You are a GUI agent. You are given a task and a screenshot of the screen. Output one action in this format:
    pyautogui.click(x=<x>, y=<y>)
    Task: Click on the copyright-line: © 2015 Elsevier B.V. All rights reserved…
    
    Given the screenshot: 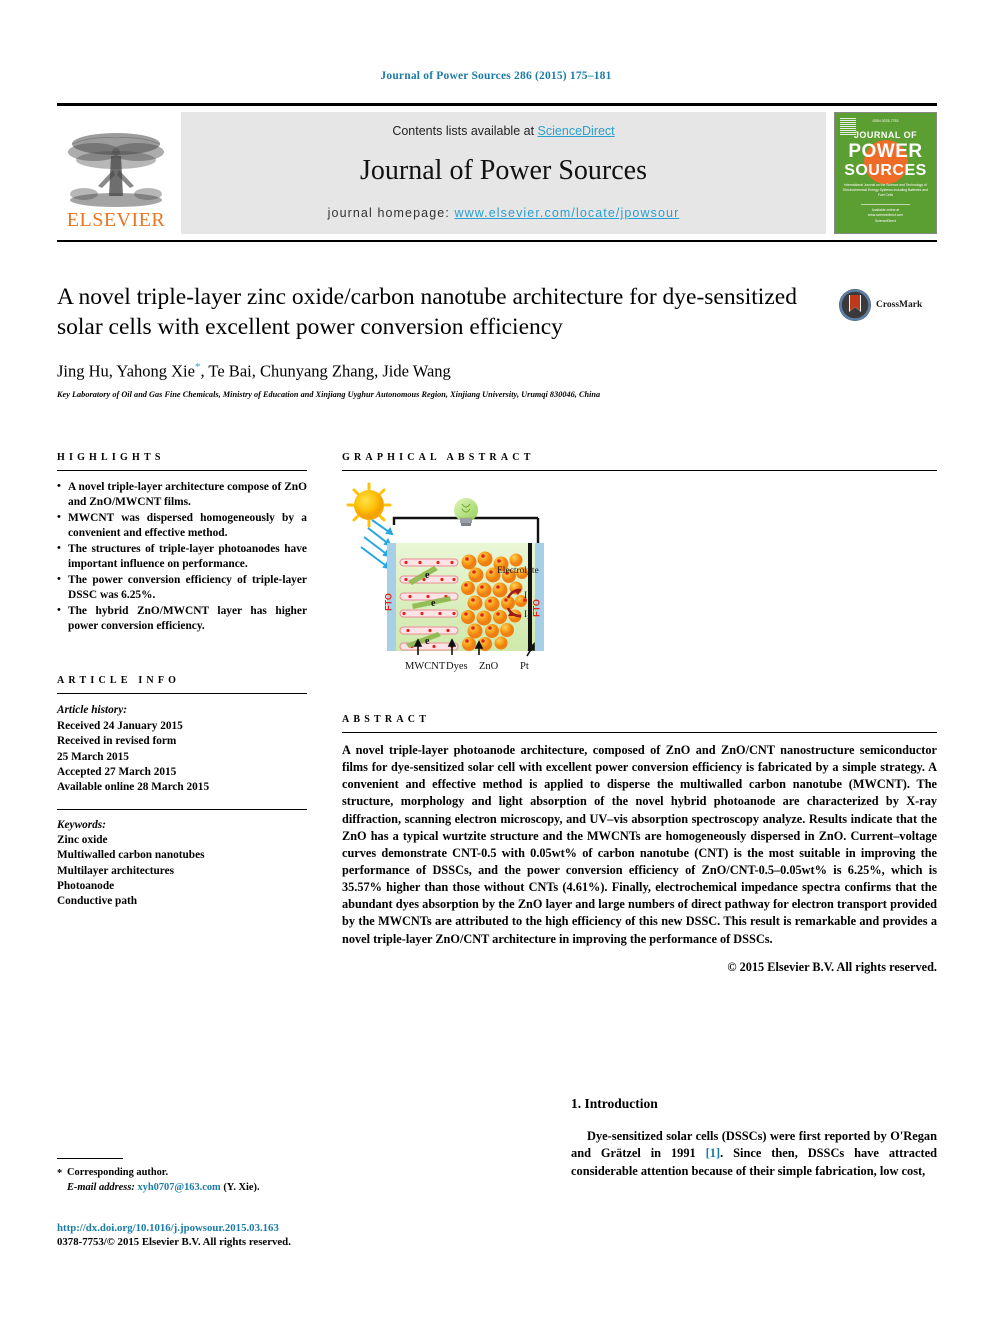 What is the action you would take?
    pyautogui.click(x=832, y=966)
    